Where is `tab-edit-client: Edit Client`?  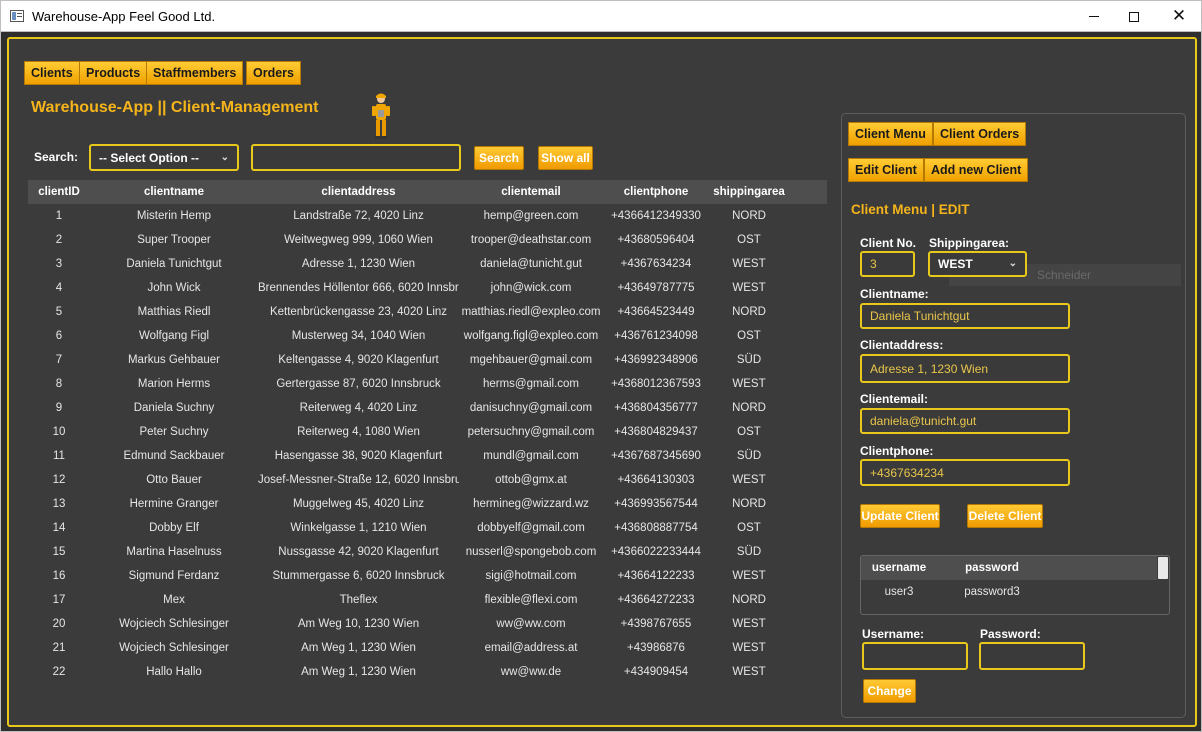 tab-edit-client: Edit Client is located at coordinates (886, 170).